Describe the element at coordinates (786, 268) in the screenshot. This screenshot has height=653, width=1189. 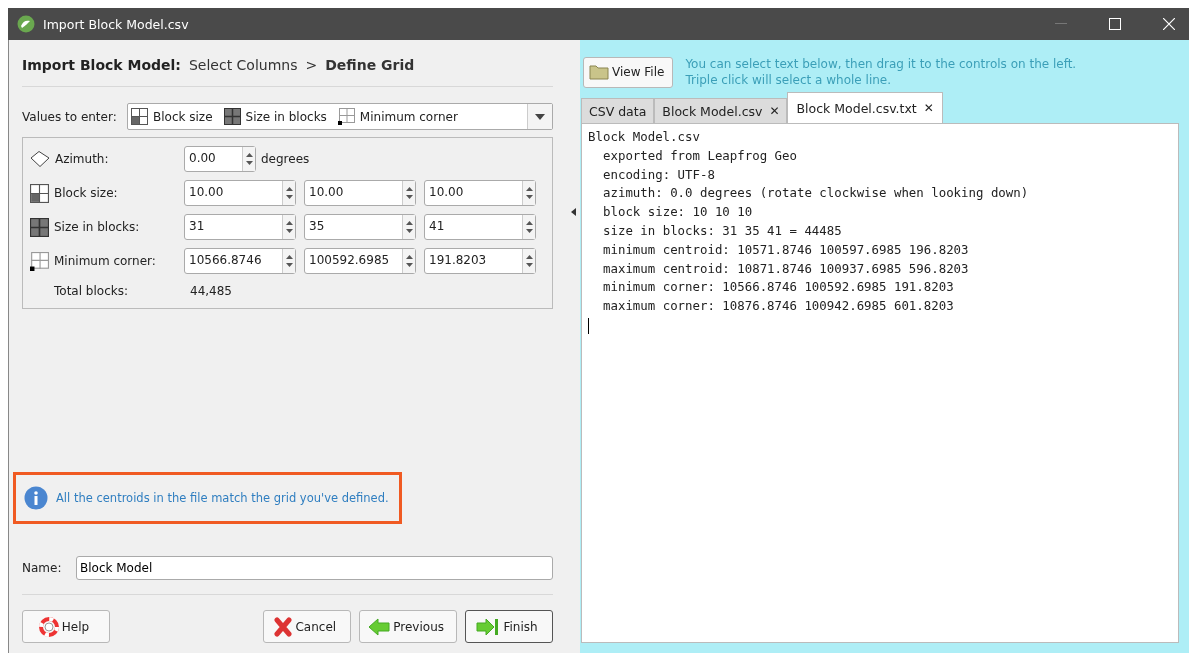
I see `file-text-line: maximum centroid: 10871.8746 100937.6985 596.8203` at that location.